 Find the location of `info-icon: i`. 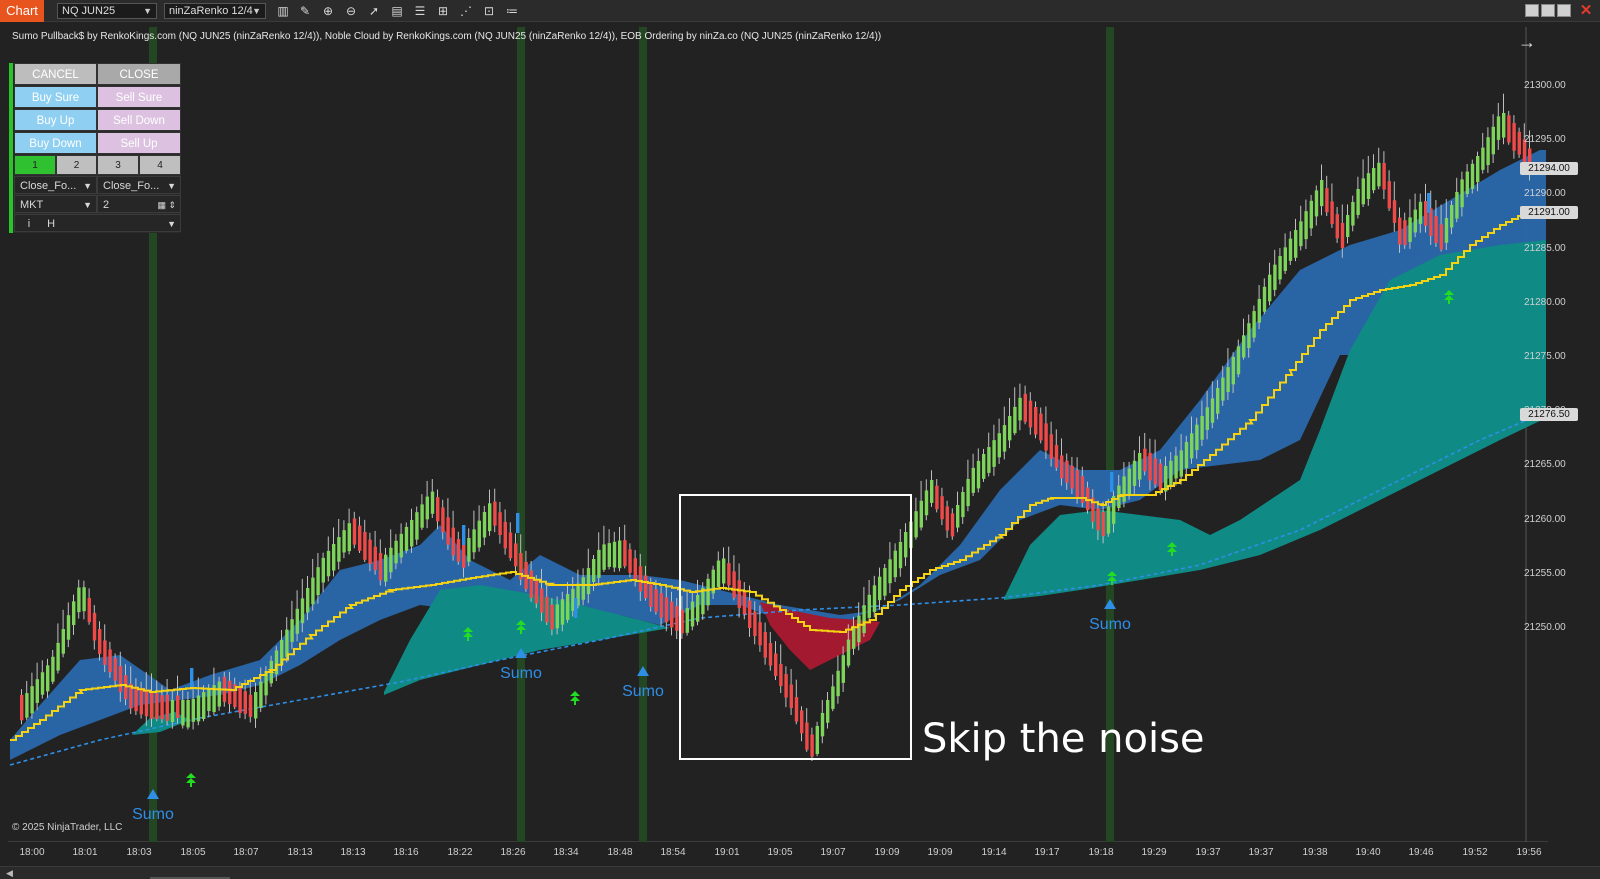

info-icon: i is located at coordinates (29, 224).